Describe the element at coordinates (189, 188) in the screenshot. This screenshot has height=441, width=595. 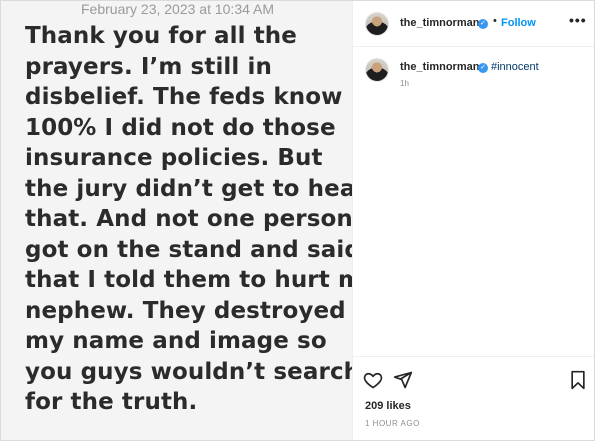
I see `image-text-line: the jury didn’t get to hear` at that location.